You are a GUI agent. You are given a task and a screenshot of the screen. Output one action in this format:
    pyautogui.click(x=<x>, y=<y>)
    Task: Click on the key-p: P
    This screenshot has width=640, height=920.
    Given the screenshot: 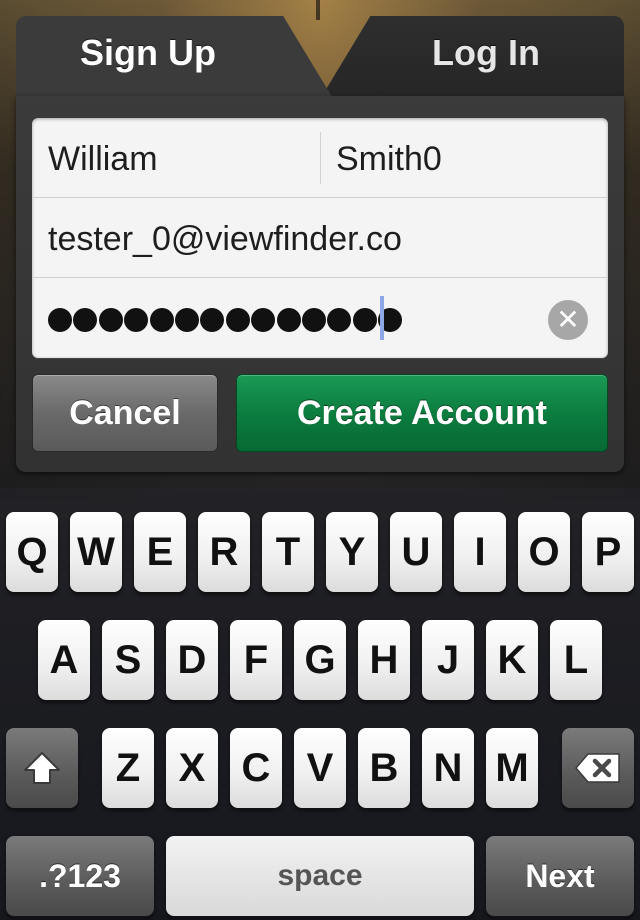 What is the action you would take?
    pyautogui.click(x=608, y=552)
    